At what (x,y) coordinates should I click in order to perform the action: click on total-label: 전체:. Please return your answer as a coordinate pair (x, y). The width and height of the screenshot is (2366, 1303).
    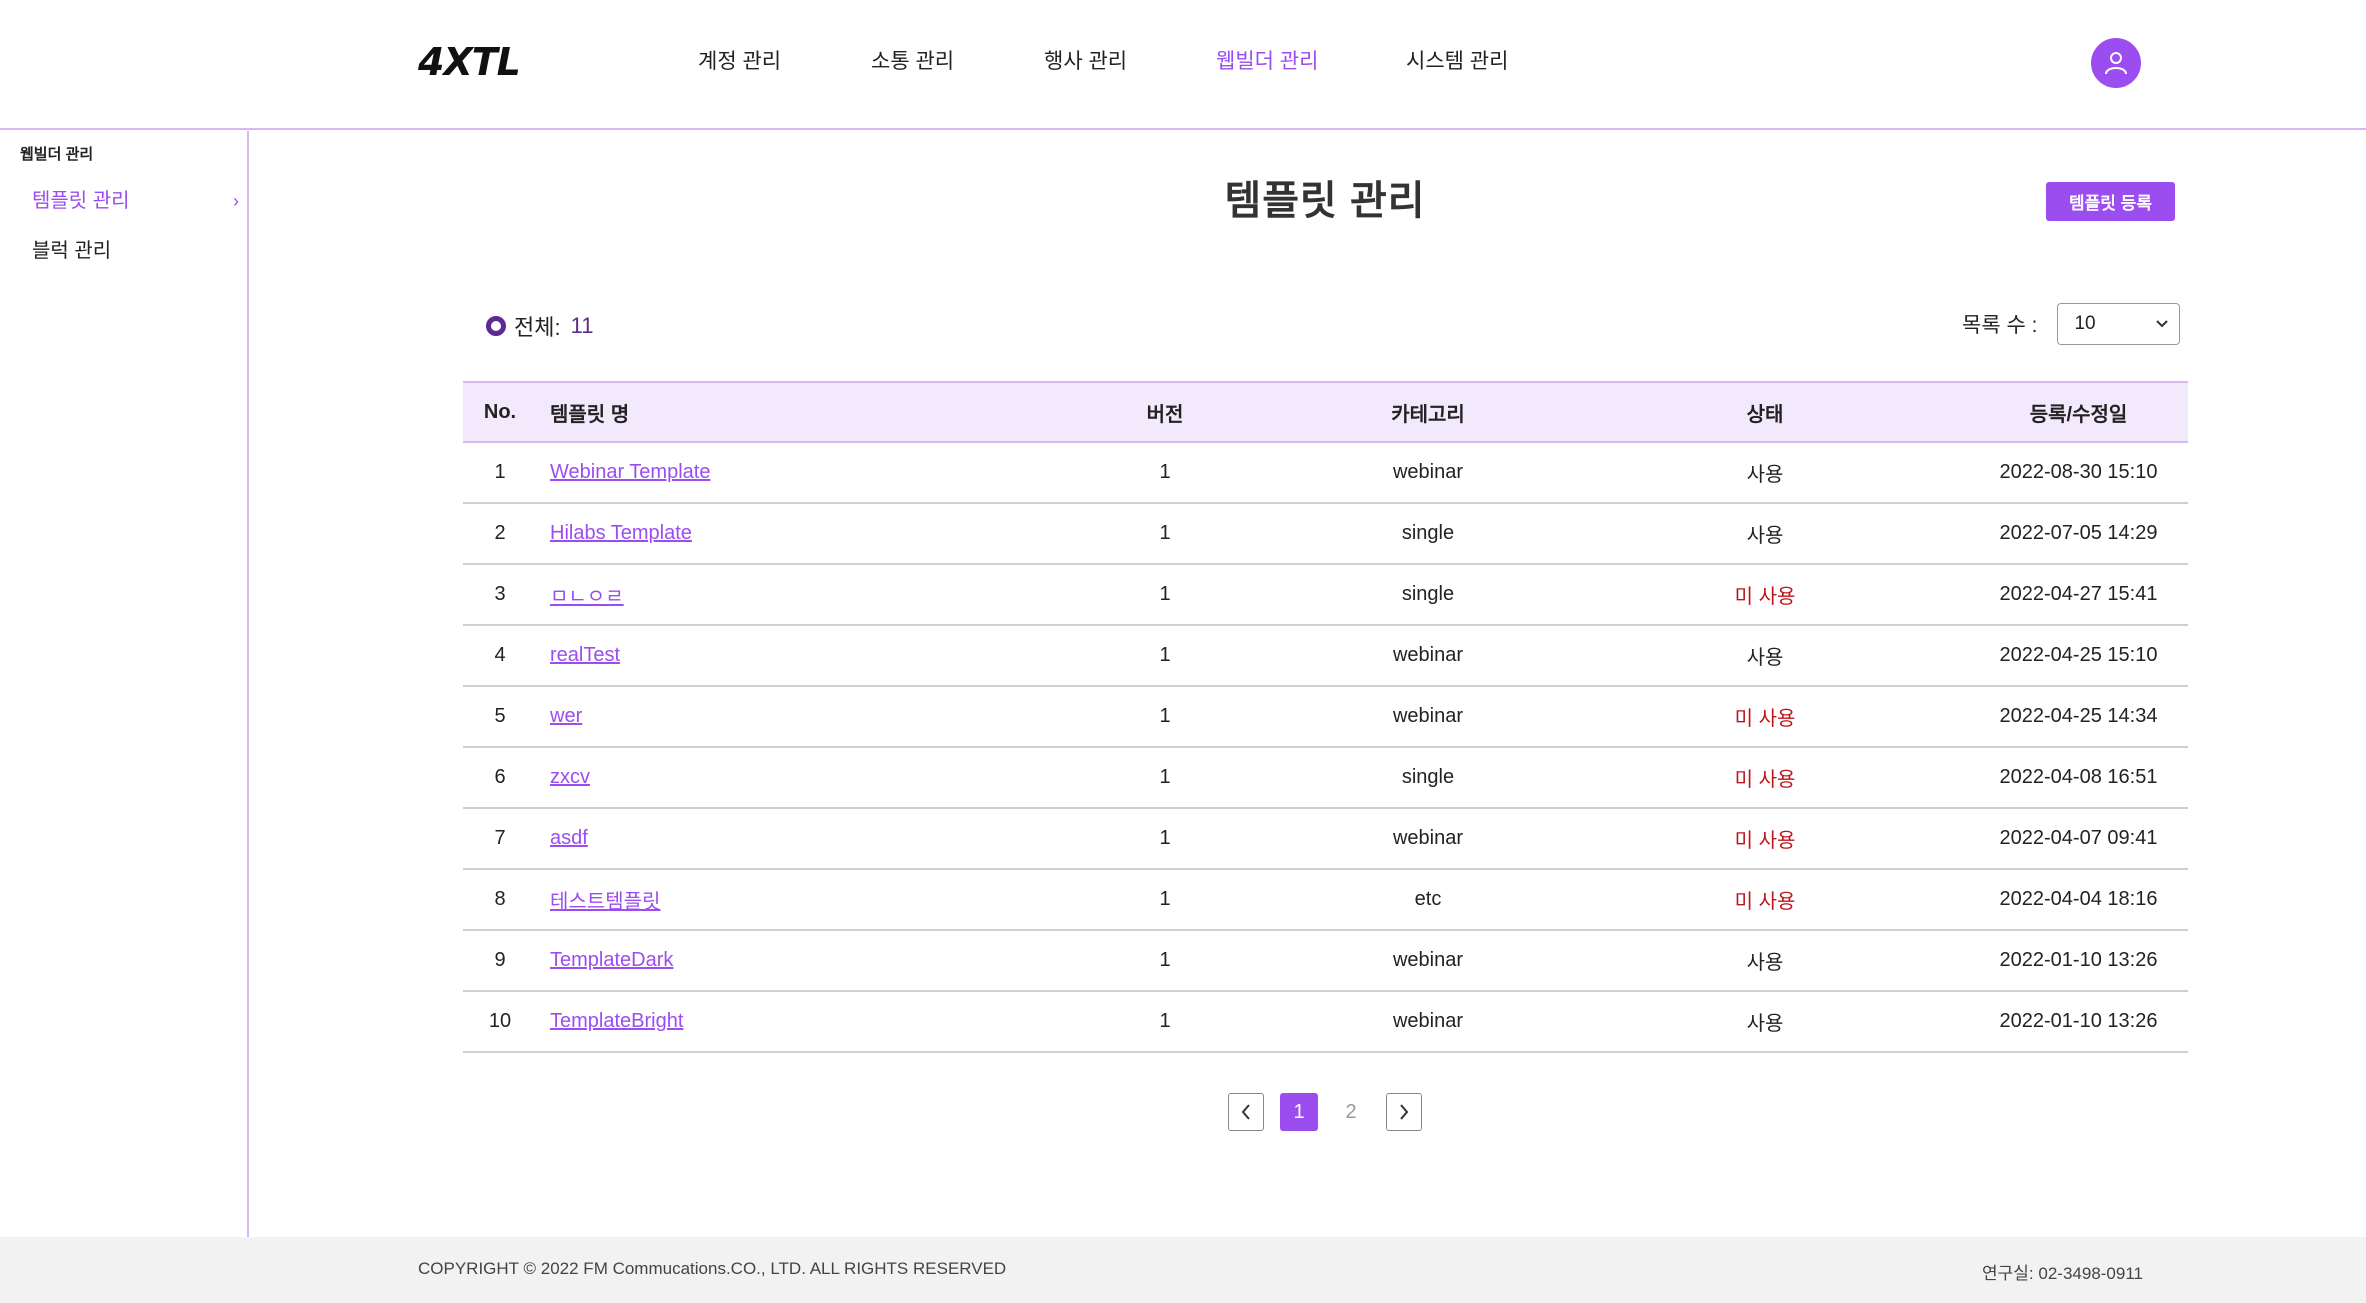
    Looking at the image, I should click on (537, 327).